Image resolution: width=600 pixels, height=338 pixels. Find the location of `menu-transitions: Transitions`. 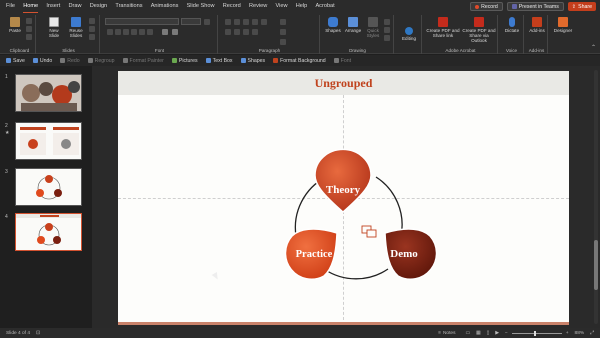

menu-transitions: Transitions is located at coordinates (128, 6).